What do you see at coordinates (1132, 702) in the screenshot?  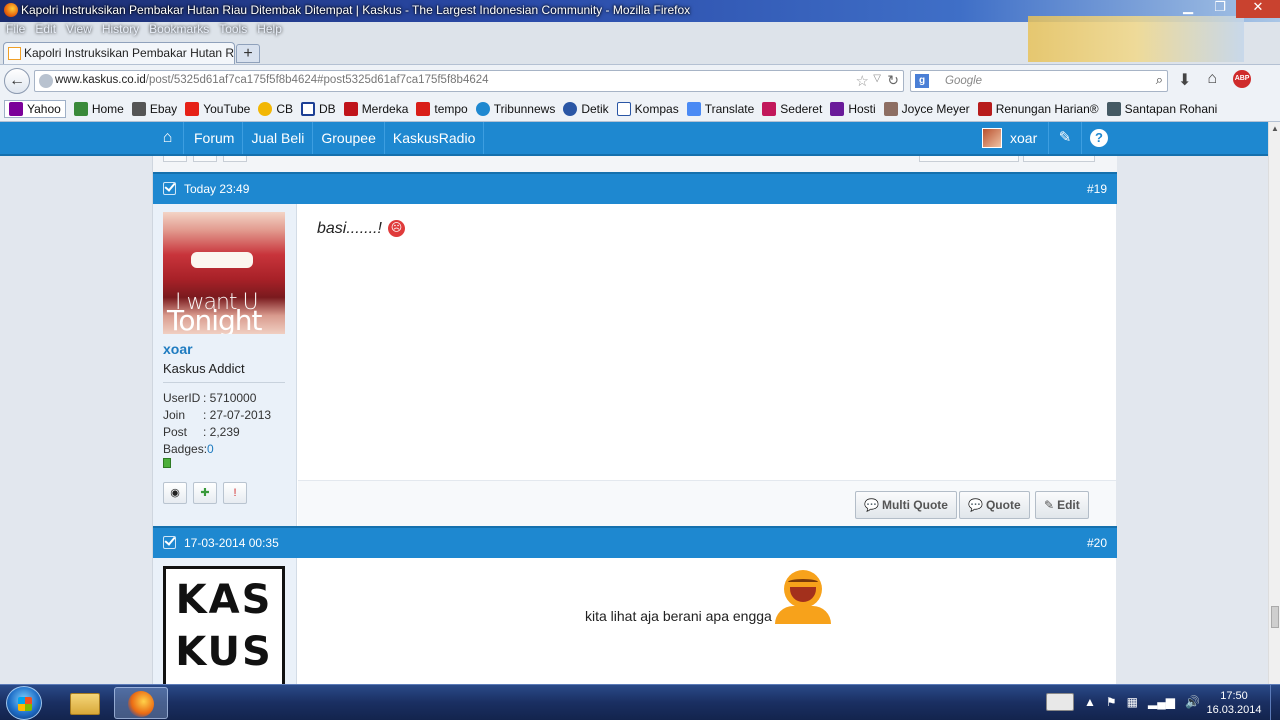 I see `network-icon: ▦` at bounding box center [1132, 702].